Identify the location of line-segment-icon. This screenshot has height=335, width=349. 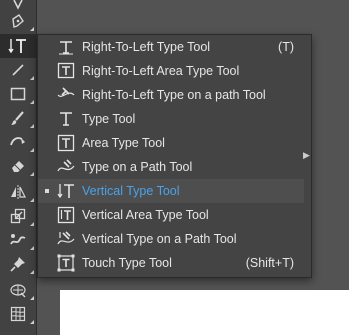
(18, 70).